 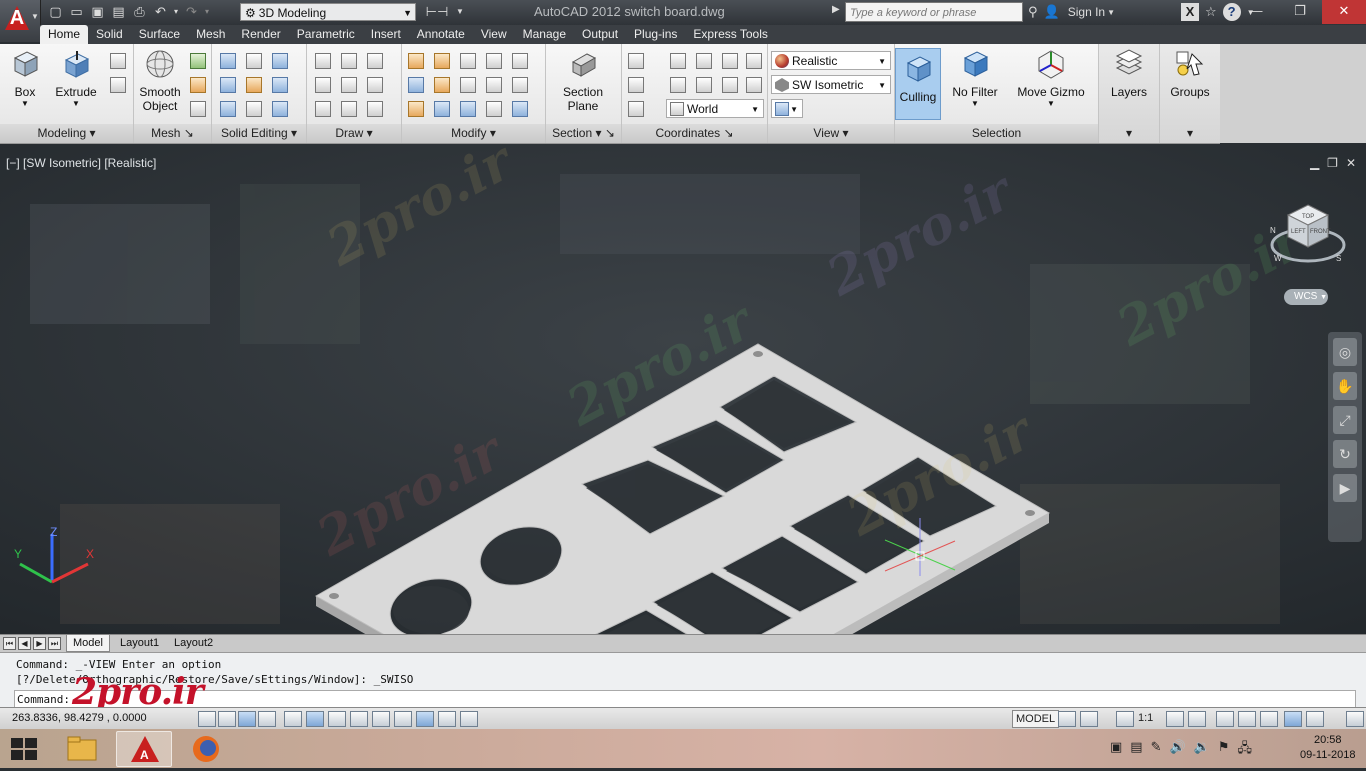 What do you see at coordinates (468, 61) in the screenshot?
I see `move-button` at bounding box center [468, 61].